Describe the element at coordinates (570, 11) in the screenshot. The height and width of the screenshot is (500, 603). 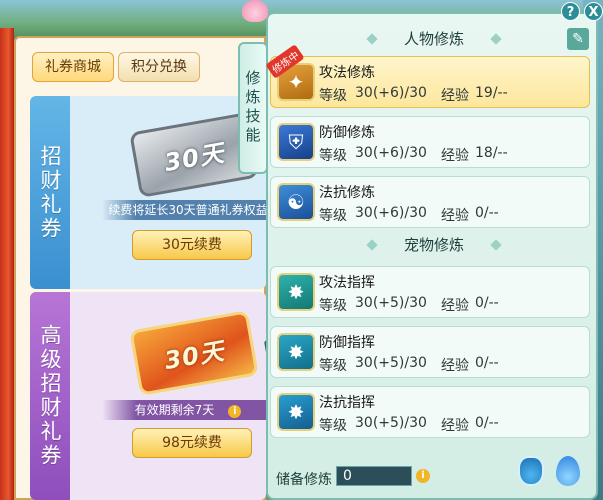
I see `help-button: ?` at that location.